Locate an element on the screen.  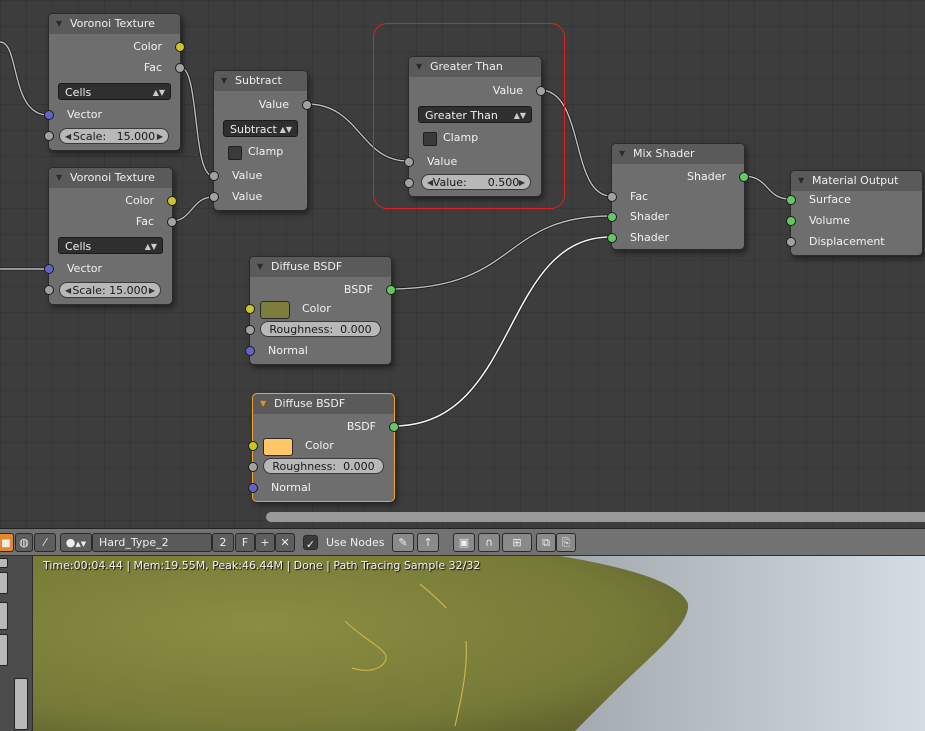
auto-offset-button: ∩ is located at coordinates (489, 542).